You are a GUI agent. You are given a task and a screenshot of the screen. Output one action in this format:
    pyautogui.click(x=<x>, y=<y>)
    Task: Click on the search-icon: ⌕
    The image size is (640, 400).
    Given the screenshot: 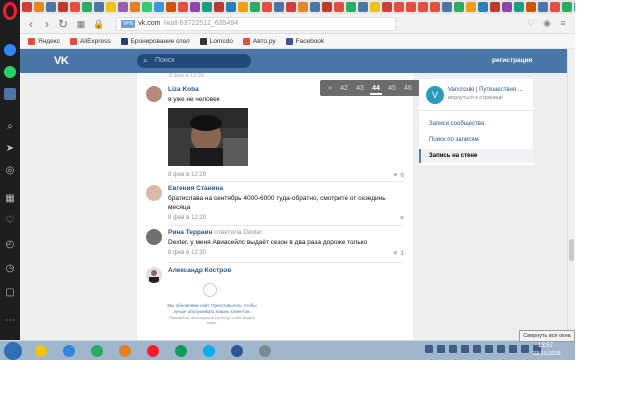 What is the action you would take?
    pyautogui.click(x=10, y=127)
    